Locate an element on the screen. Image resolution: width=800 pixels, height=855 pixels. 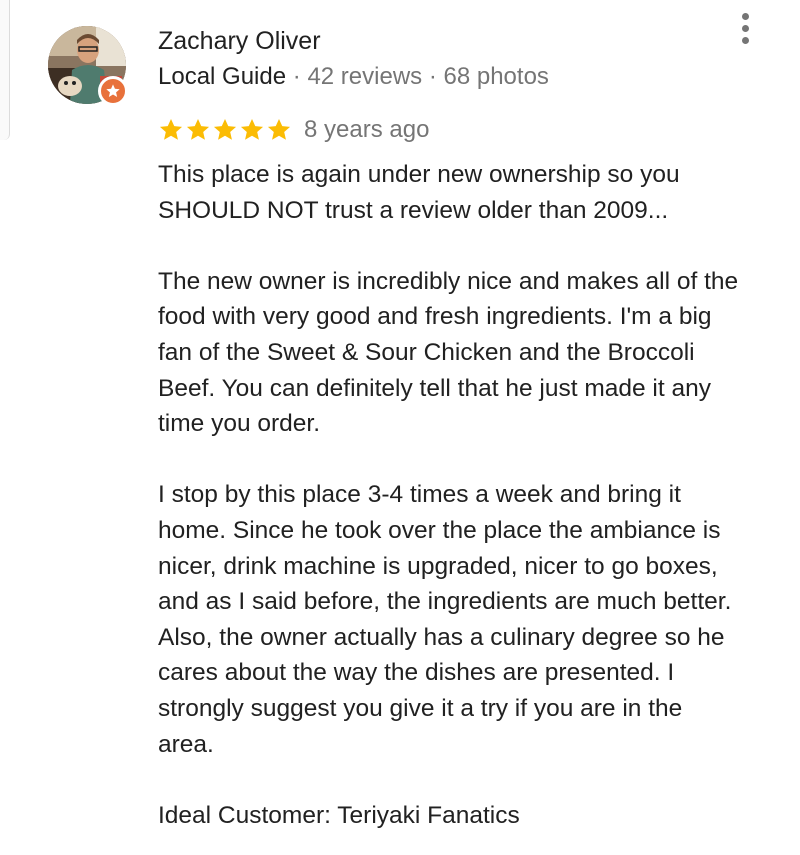
star-rating is located at coordinates (225, 130).